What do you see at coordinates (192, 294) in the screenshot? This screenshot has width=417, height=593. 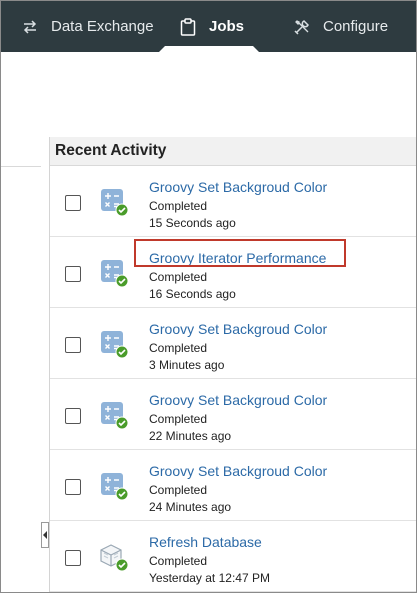 I see `job-timestamp: 16 Seconds ago` at bounding box center [192, 294].